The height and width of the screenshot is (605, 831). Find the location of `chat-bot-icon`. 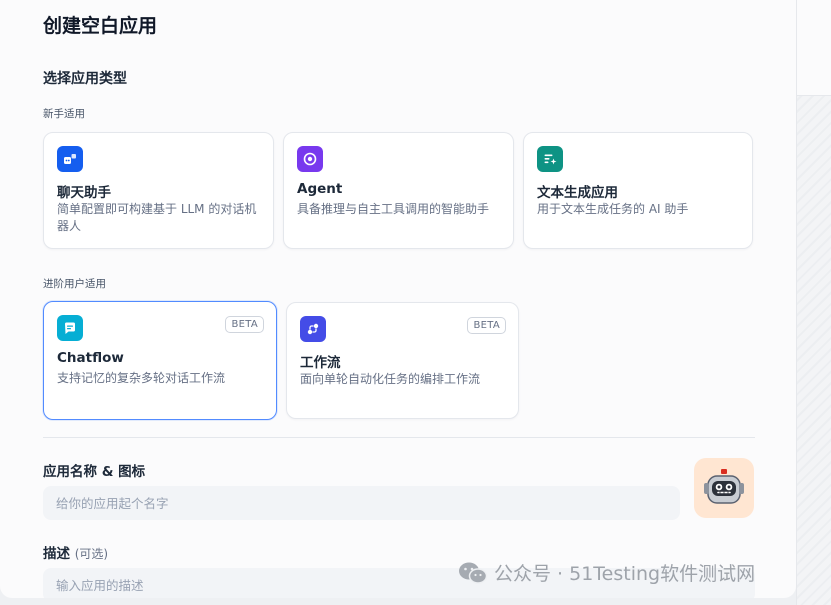

chat-bot-icon is located at coordinates (70, 159).